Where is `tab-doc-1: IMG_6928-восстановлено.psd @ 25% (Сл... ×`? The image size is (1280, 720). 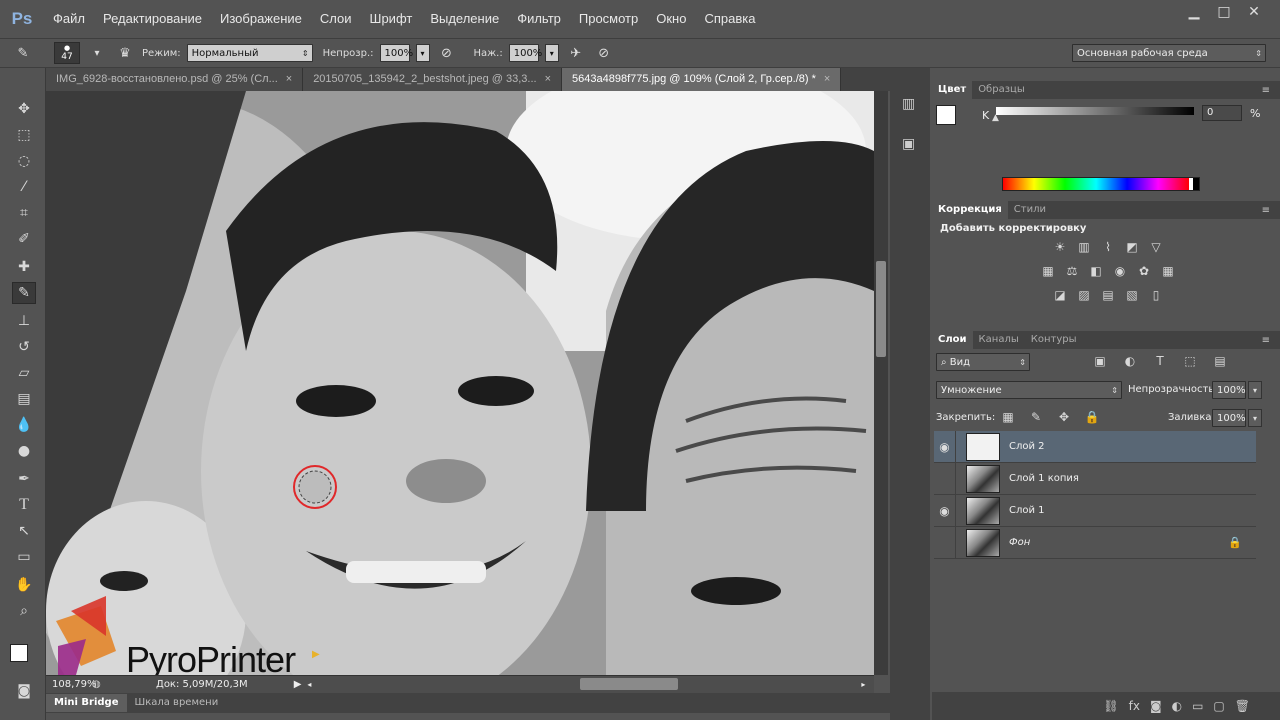 tab-doc-1: IMG_6928-восстановлено.psd @ 25% (Сл... × is located at coordinates (175, 79).